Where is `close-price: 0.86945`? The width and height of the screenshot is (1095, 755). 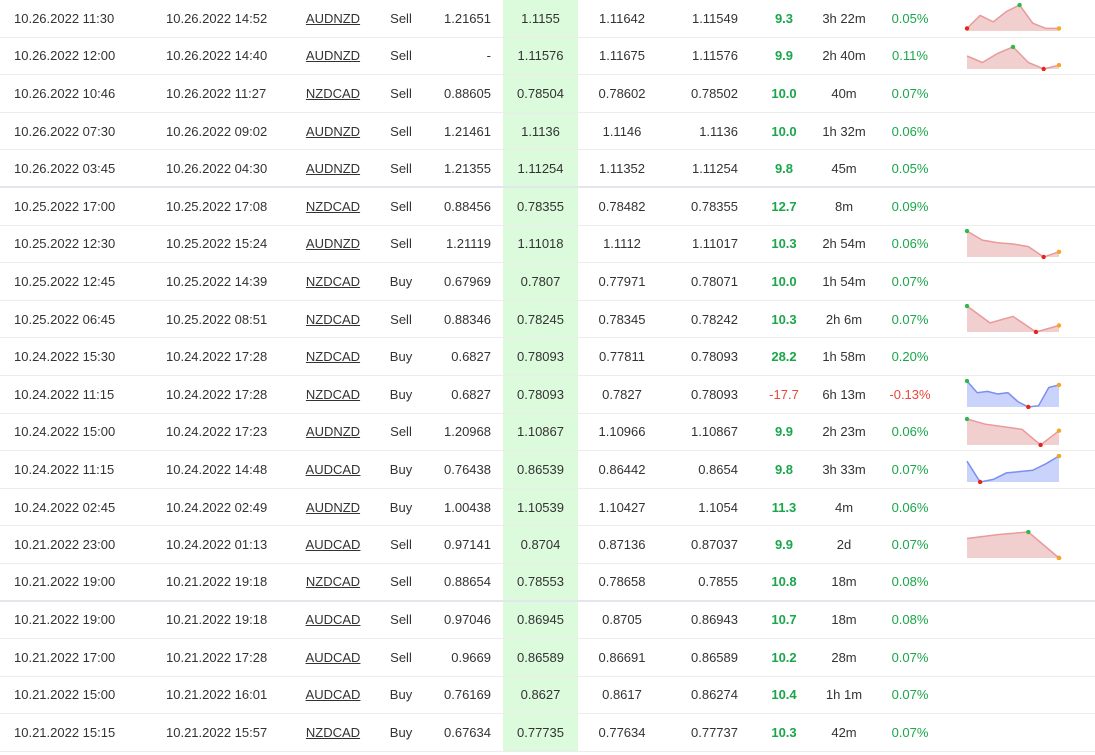 close-price: 0.86945 is located at coordinates (540, 620).